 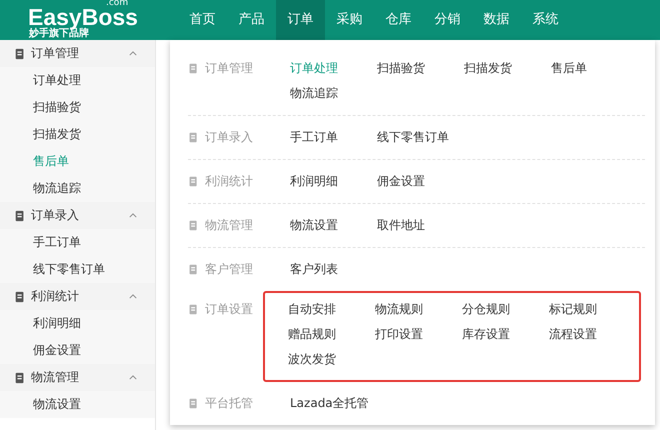 What do you see at coordinates (229, 68) in the screenshot?
I see `menu-category: 订单管理` at bounding box center [229, 68].